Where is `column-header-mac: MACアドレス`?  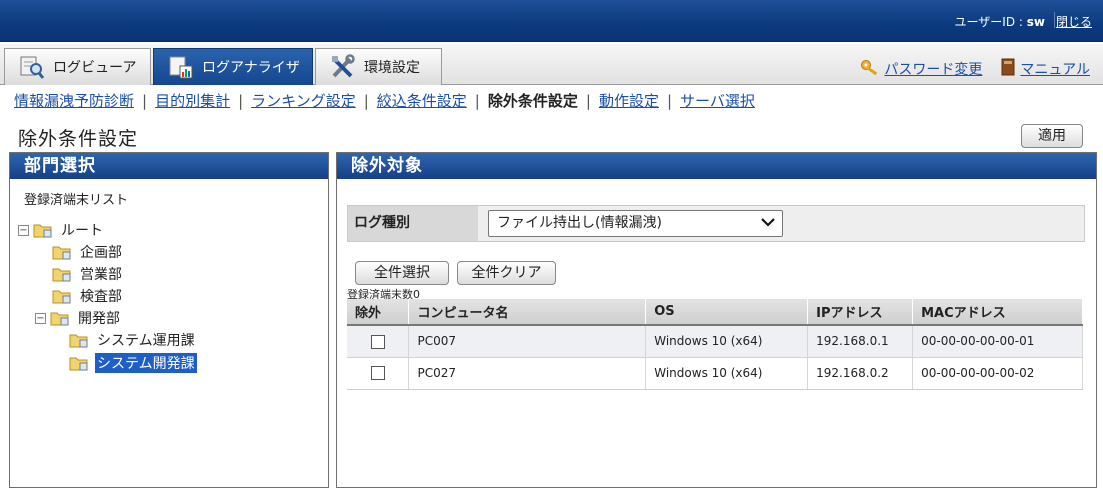
column-header-mac: MACアドレス is located at coordinates (997, 312).